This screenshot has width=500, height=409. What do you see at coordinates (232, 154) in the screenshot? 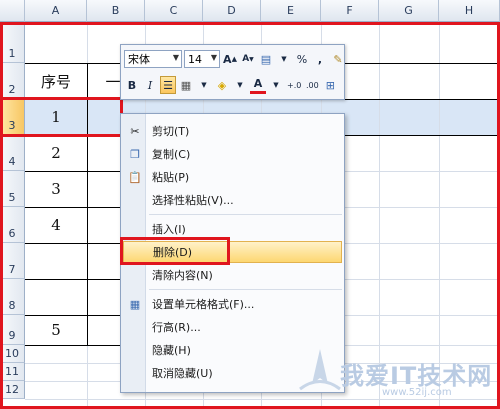
I see `menu-item-copy: ❐ 复制(C)` at bounding box center [232, 154].